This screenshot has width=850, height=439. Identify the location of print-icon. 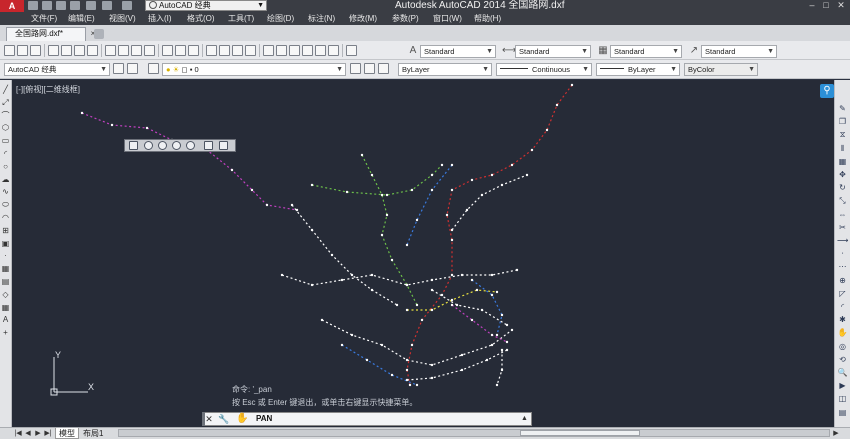
(91, 5).